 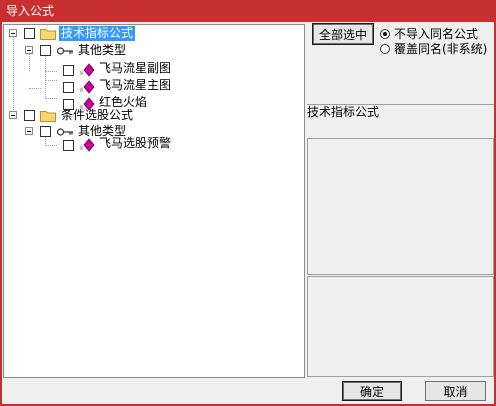 What do you see at coordinates (97, 33) in the screenshot?
I see `node-label: 技术指标公式` at bounding box center [97, 33].